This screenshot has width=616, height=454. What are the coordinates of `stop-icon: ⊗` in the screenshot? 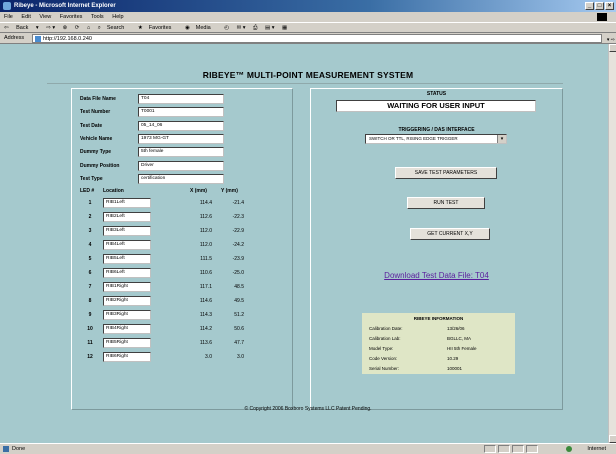 It's located at (65, 28).